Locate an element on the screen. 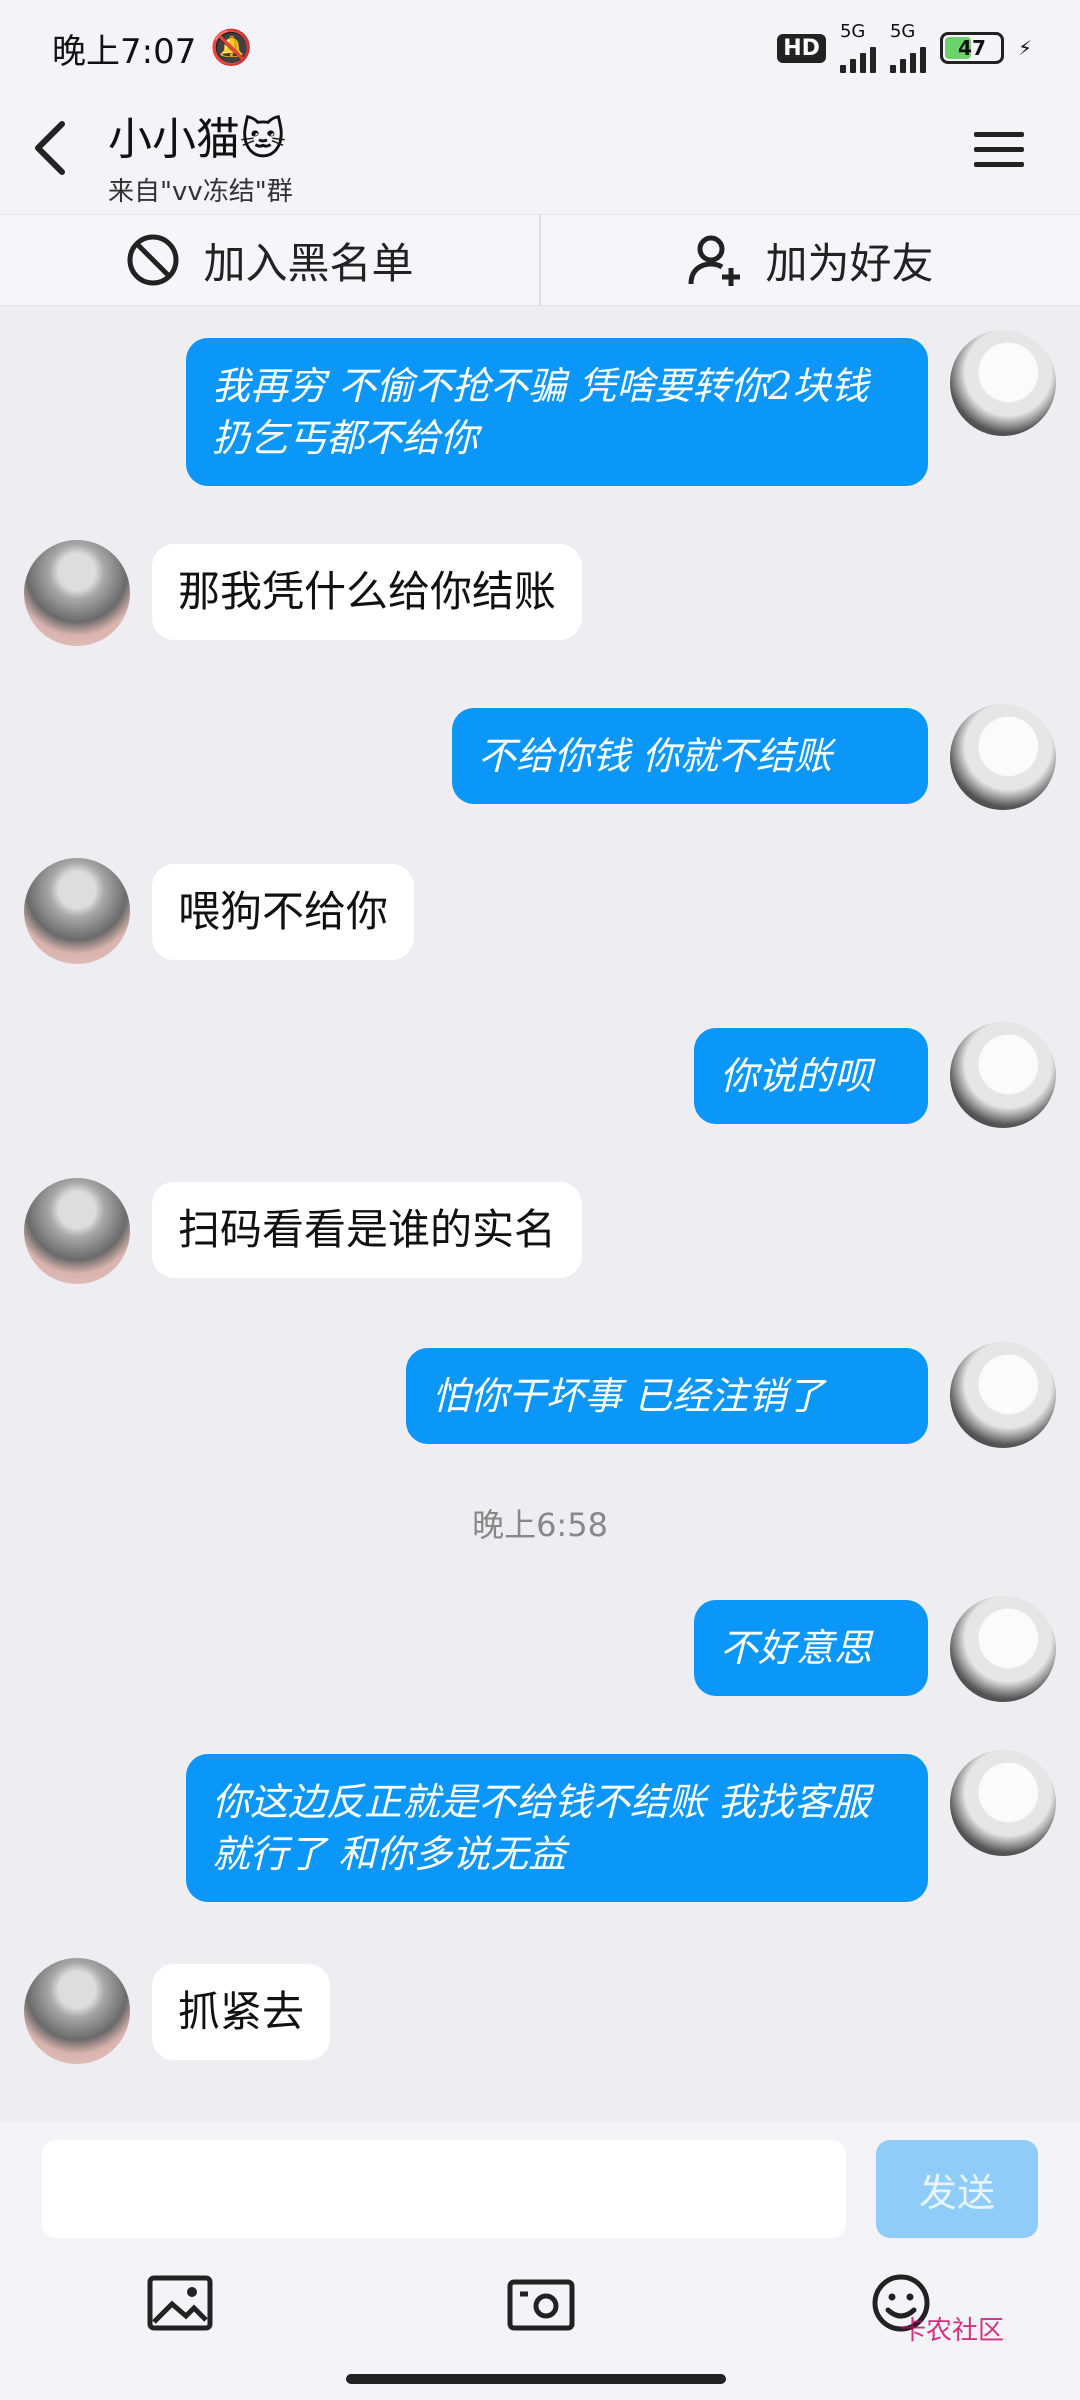 Image resolution: width=1080 pixels, height=2400 pixels. composer: 发送 is located at coordinates (540, 2261).